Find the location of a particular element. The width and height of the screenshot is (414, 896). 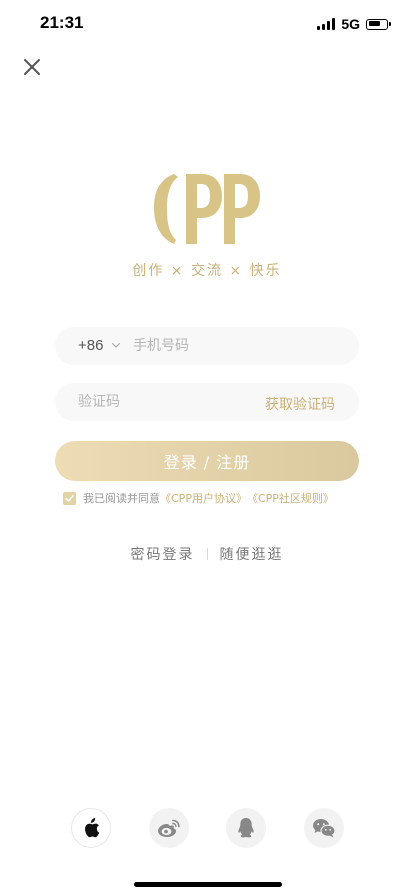

verification-code-field: 获取验证码 is located at coordinates (207, 402).